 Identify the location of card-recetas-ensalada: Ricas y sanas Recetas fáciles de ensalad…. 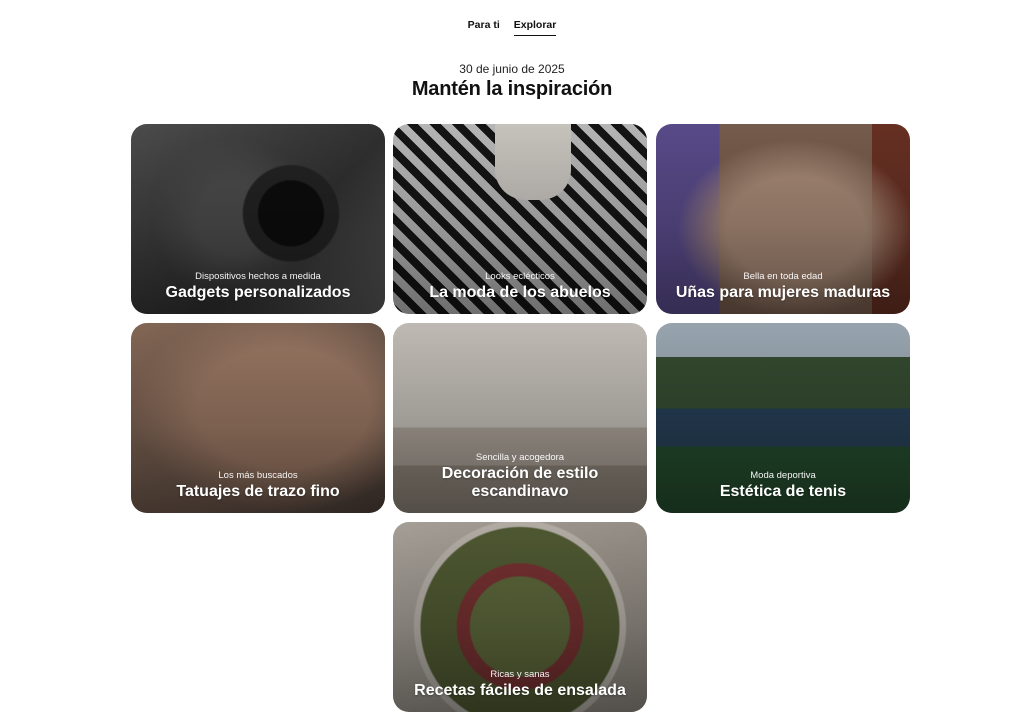
(520, 617).